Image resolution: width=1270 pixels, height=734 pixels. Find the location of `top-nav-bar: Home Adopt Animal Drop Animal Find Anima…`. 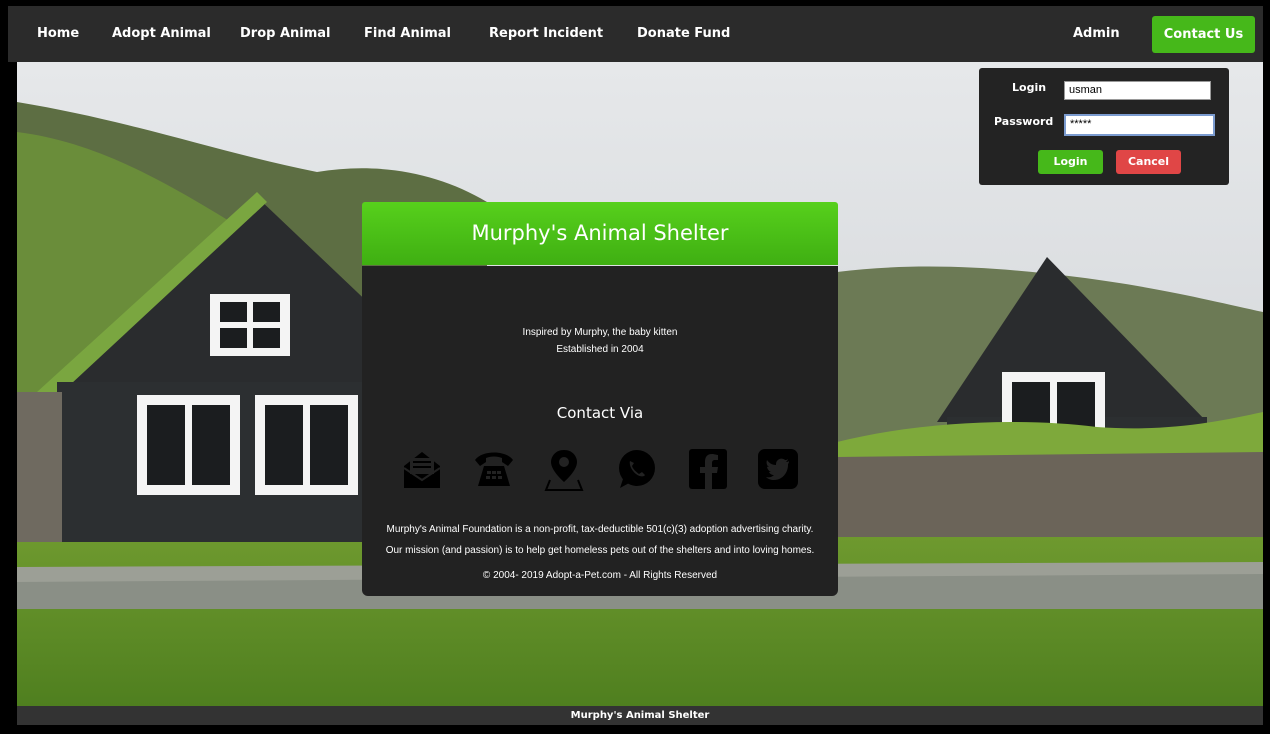

top-nav-bar: Home Adopt Animal Drop Animal Find Anima… is located at coordinates (635, 34).